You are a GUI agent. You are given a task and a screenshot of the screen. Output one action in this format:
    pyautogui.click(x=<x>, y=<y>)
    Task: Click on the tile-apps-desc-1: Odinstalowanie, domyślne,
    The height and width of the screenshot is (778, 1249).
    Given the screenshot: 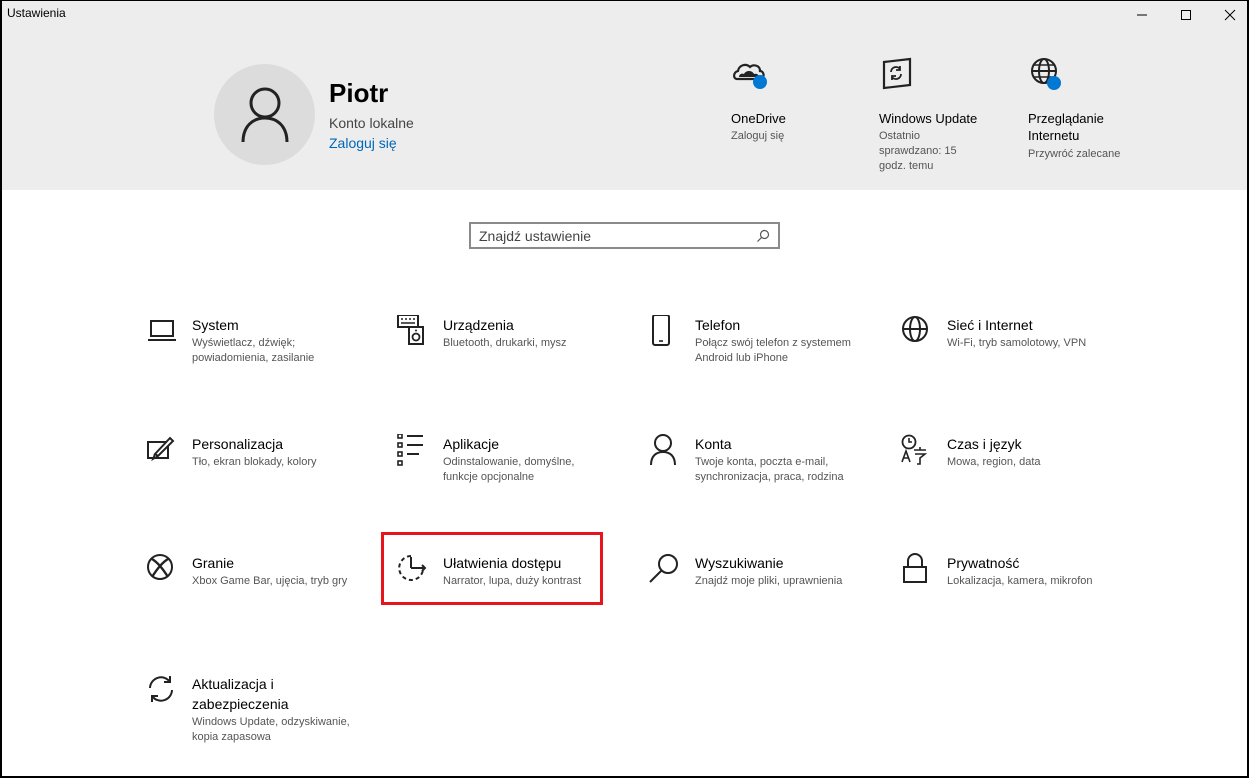 What is the action you would take?
    pyautogui.click(x=509, y=462)
    